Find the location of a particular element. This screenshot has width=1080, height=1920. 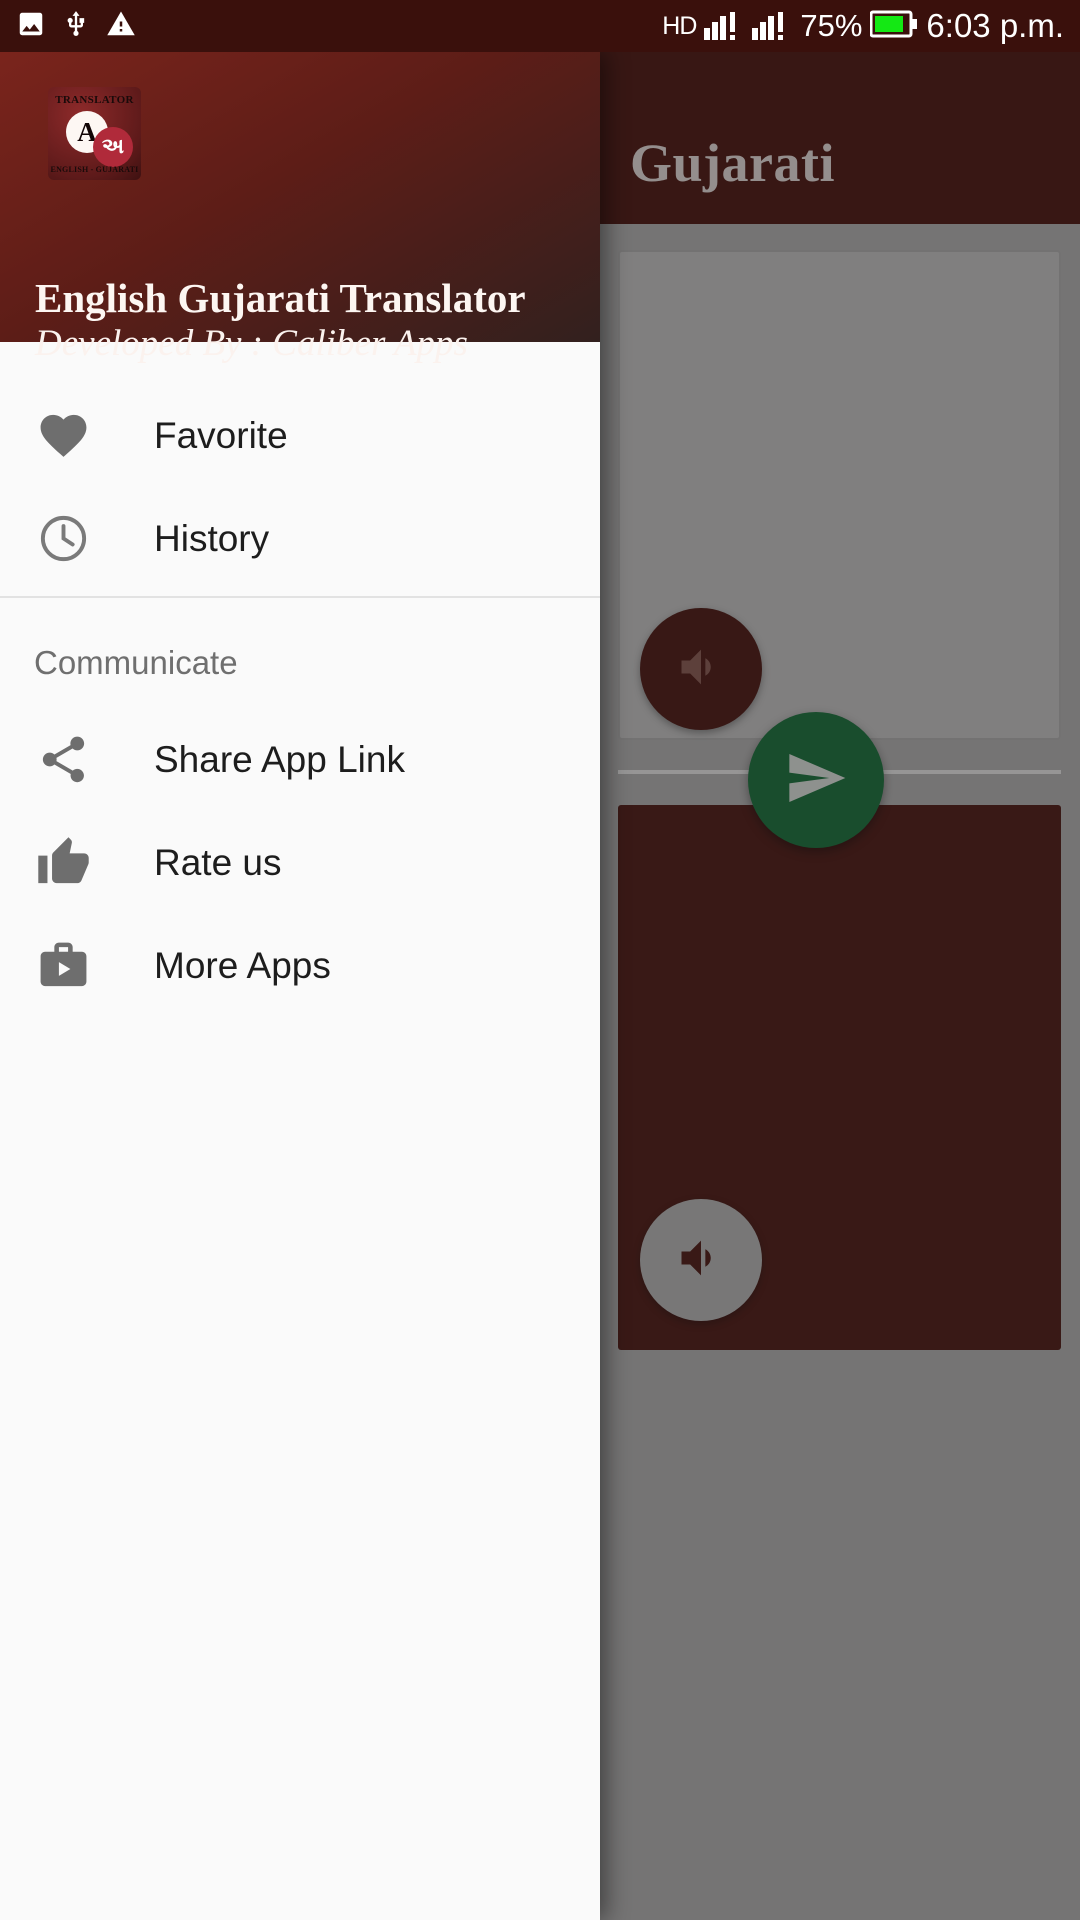

share-icon is located at coordinates (63, 759).